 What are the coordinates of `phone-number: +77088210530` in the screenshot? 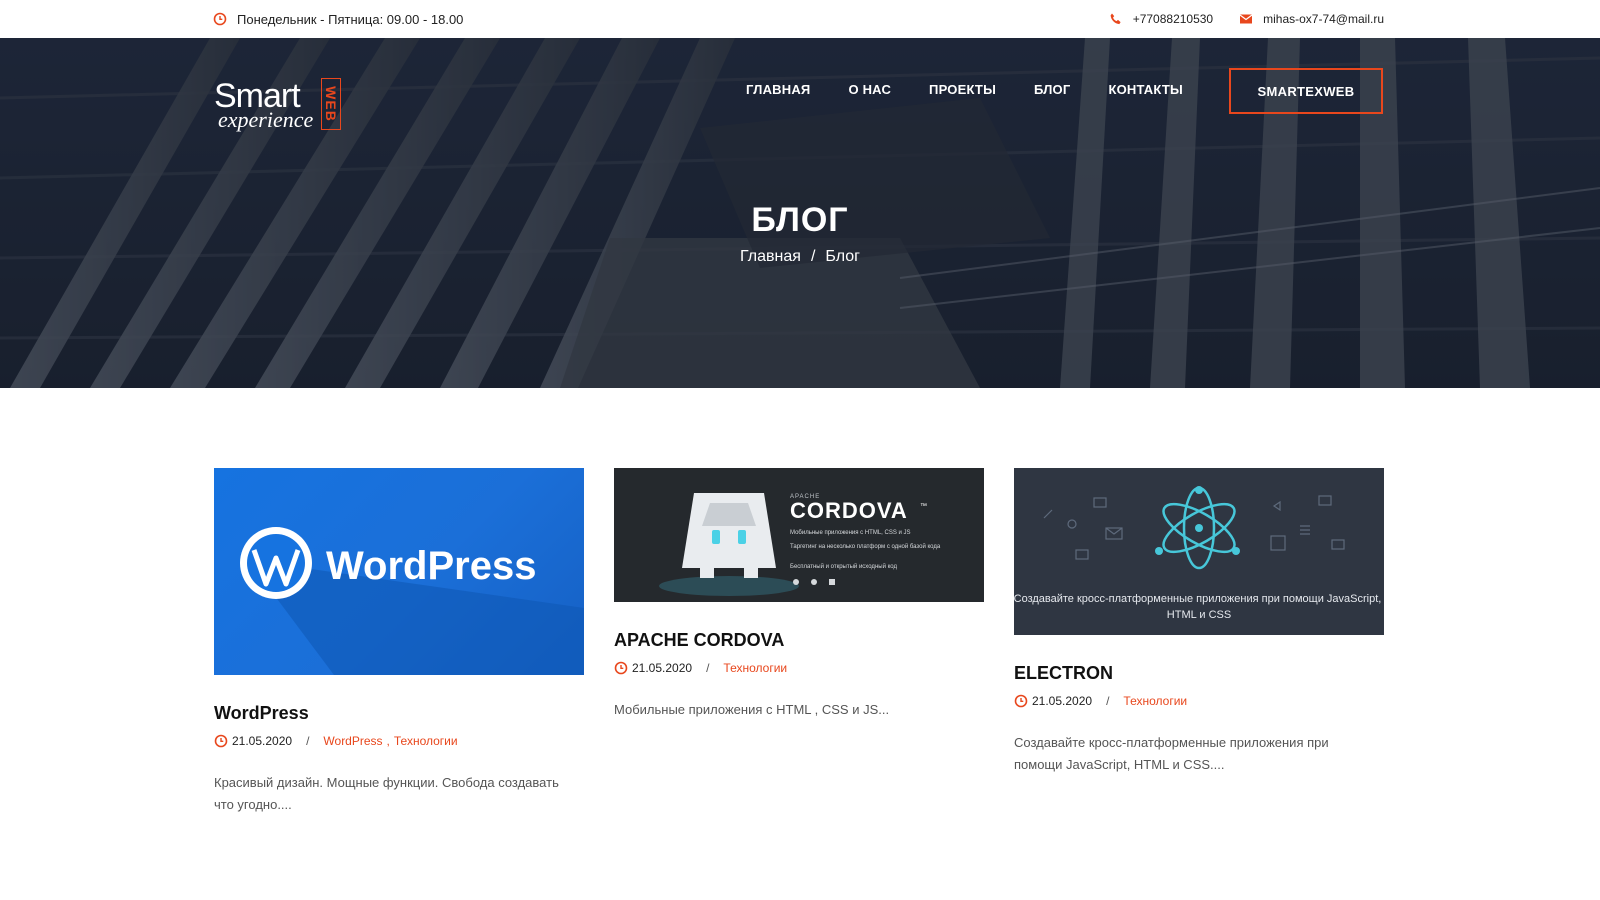 It's located at (1173, 19).